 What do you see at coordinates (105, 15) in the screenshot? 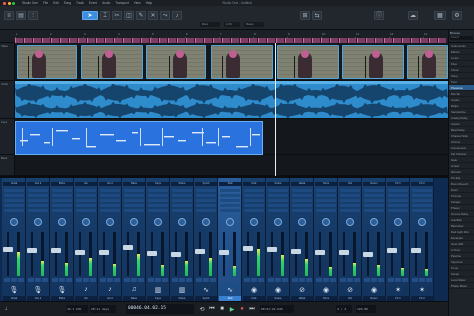
I see `range-tool-icon: ⌶` at bounding box center [105, 15].